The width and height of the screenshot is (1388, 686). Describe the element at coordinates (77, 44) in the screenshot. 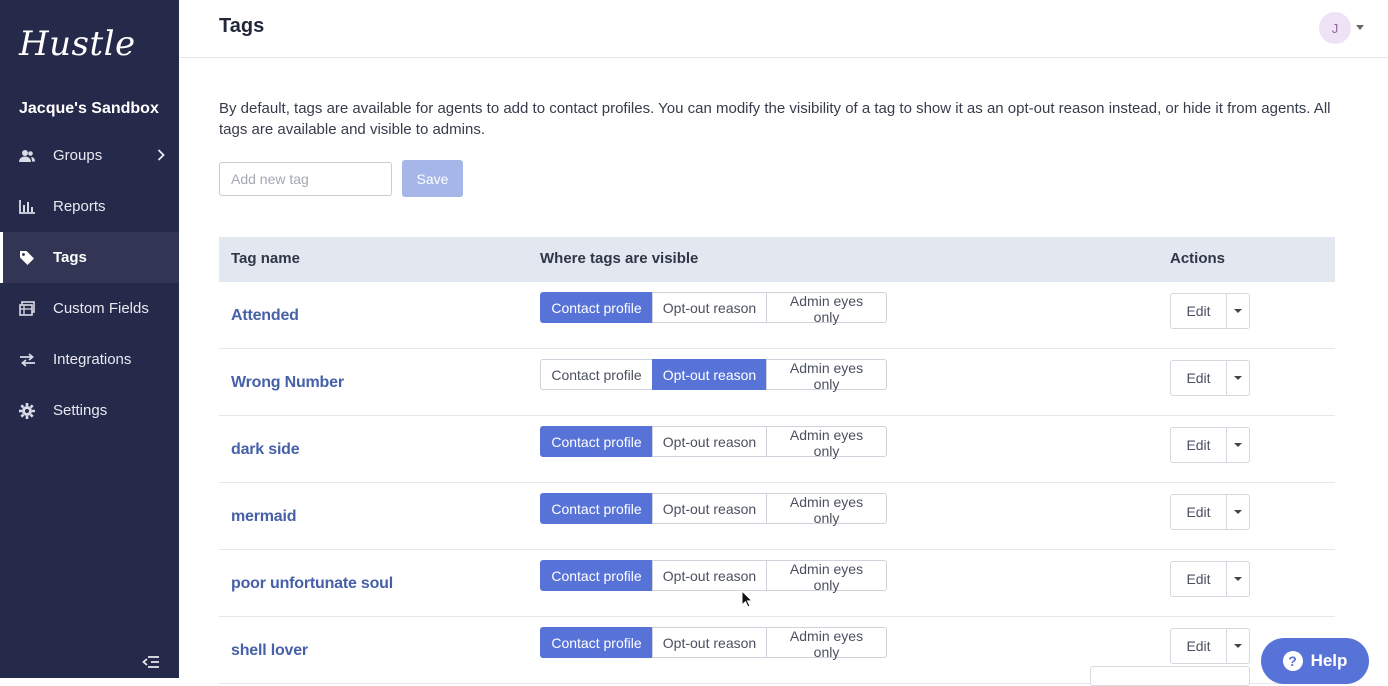

I see `app-logo: Hustle` at that location.